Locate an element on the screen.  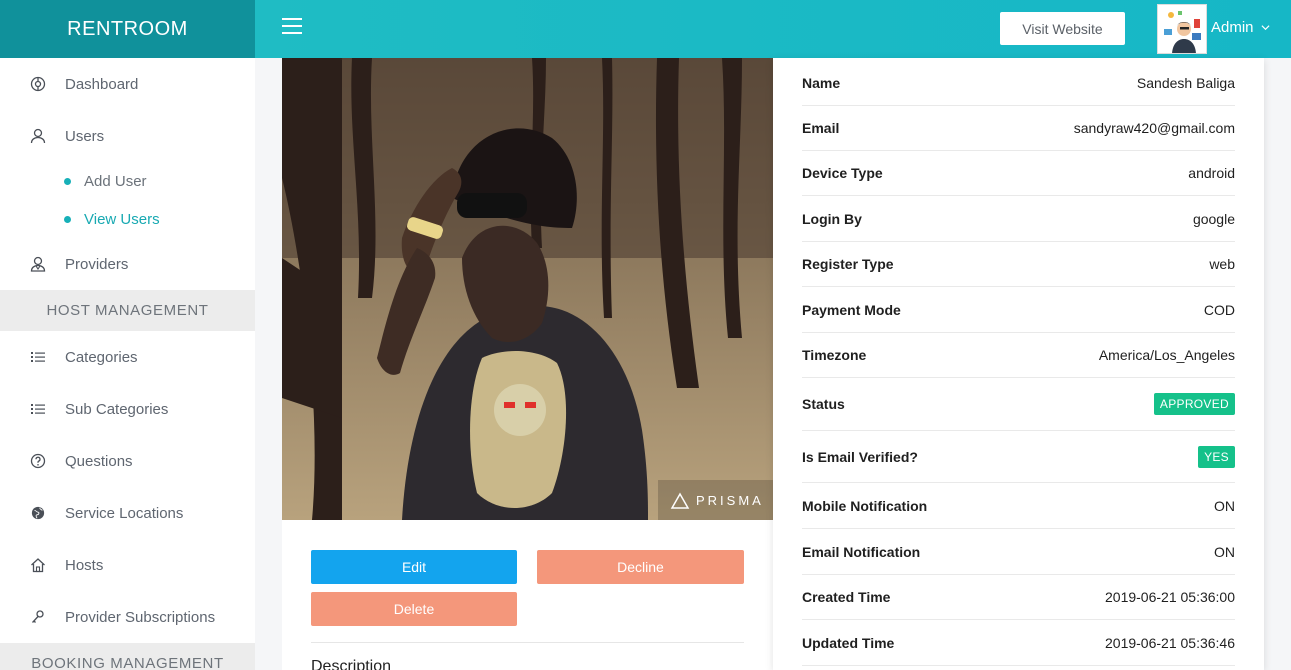
edit-button: Edit is located at coordinates (414, 567).